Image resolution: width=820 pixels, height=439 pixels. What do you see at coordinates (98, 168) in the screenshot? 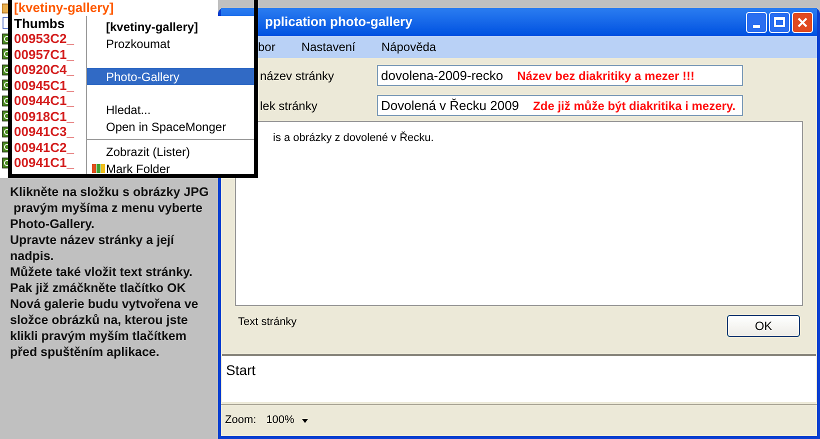
I see `folder-mark-icon` at bounding box center [98, 168].